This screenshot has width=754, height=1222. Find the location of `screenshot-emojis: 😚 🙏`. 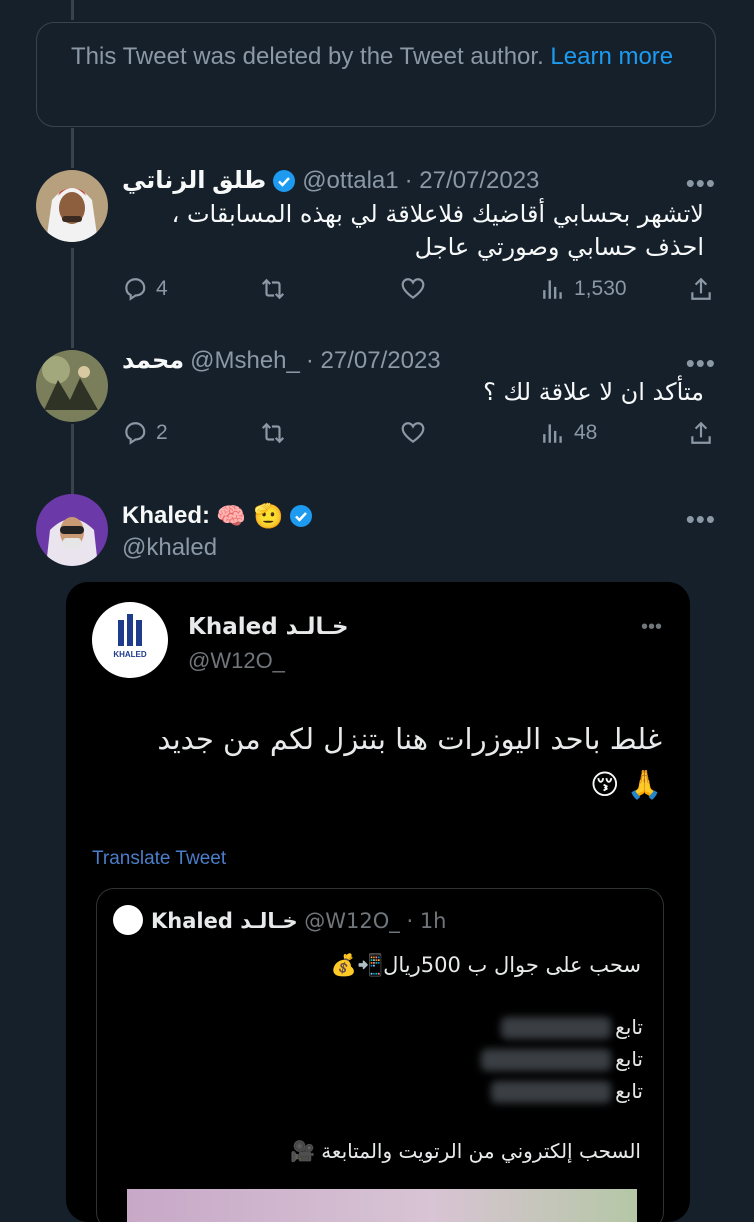

screenshot-emojis: 😚 🙏 is located at coordinates (626, 784).